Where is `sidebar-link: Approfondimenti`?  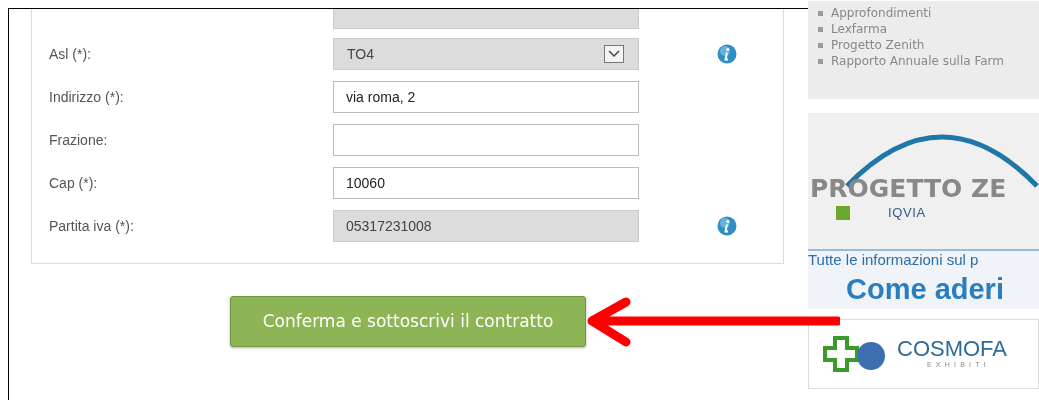
sidebar-link: Approfondimenti is located at coordinates (881, 13).